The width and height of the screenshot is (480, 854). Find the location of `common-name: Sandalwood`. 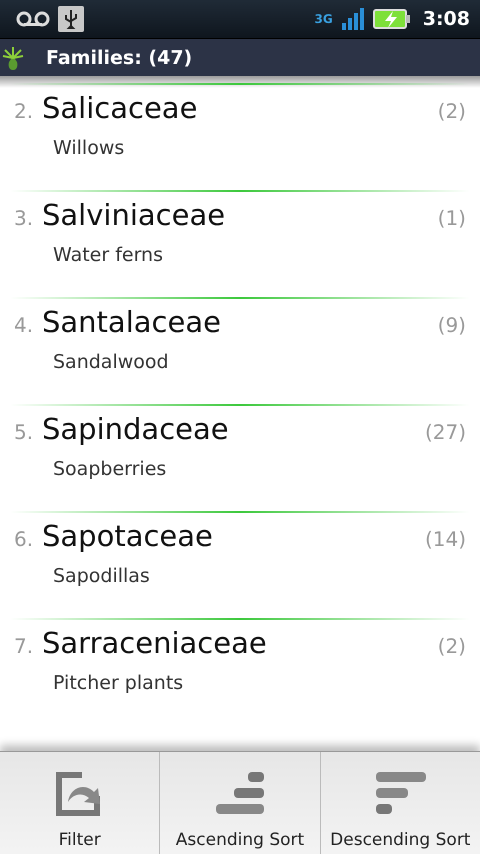

common-name: Sandalwood is located at coordinates (111, 362).